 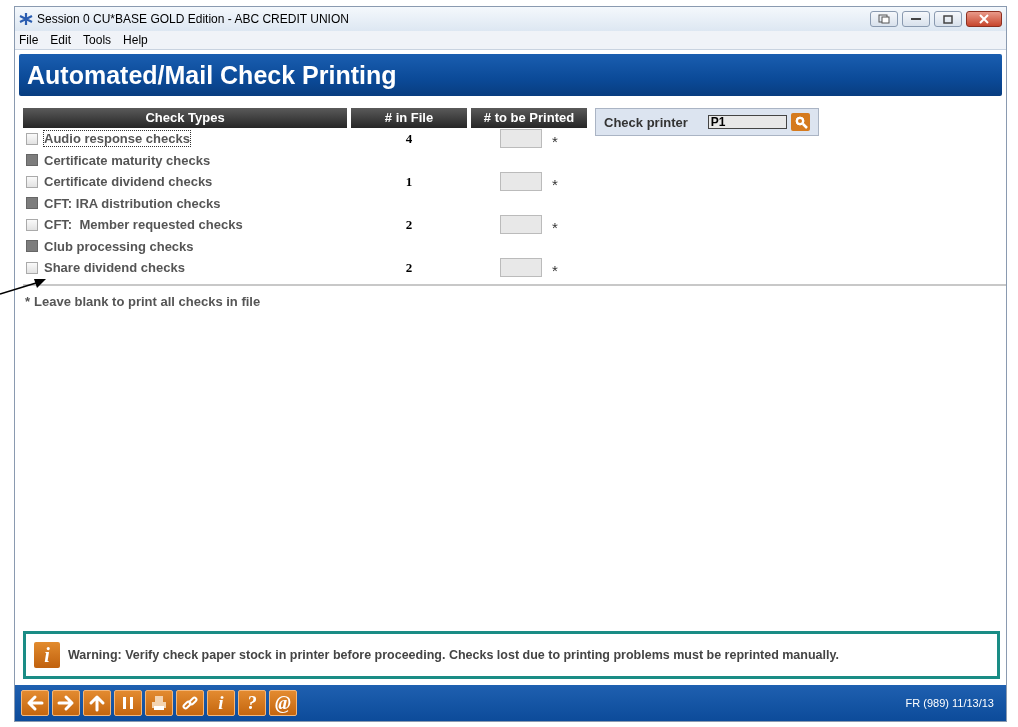 I want to click on minimize-button, so click(x=916, y=19).